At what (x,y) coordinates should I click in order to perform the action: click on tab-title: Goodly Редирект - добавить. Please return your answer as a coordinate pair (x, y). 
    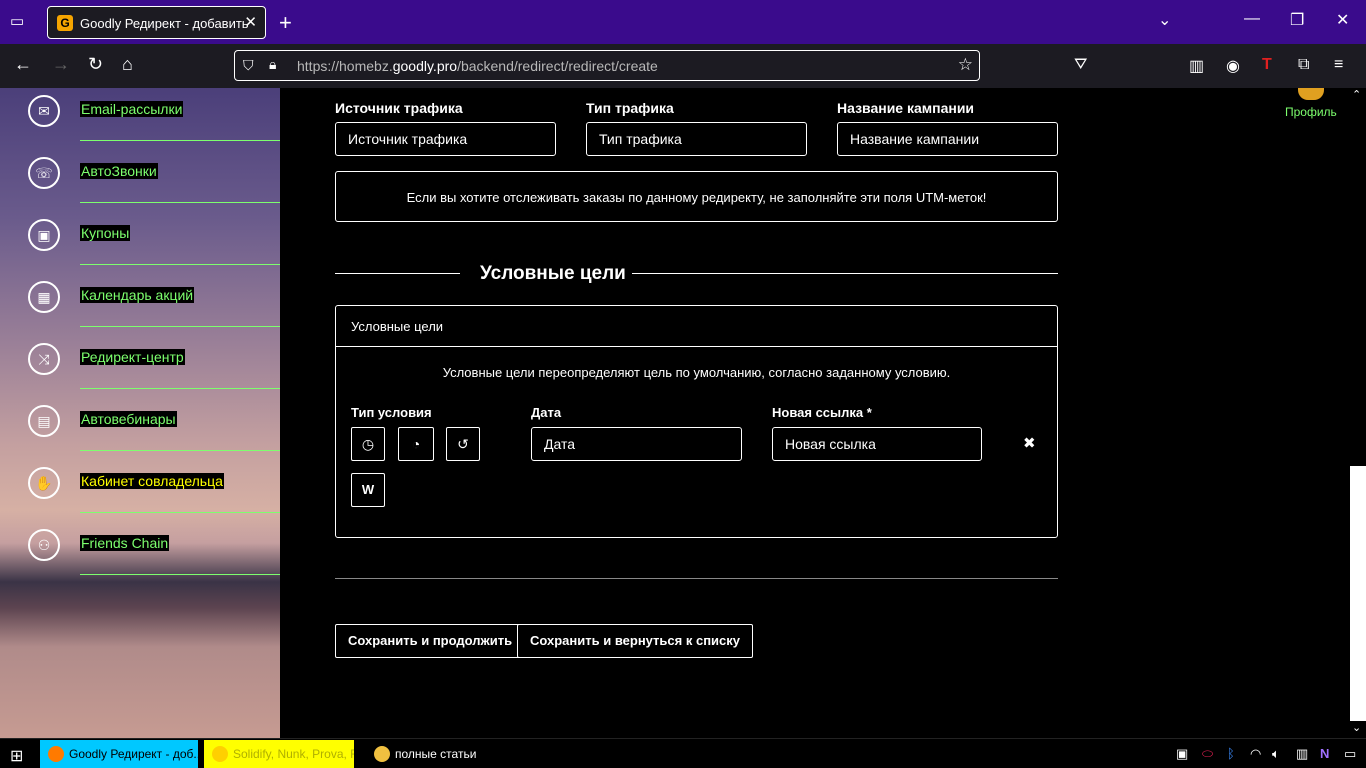
    Looking at the image, I should click on (164, 23).